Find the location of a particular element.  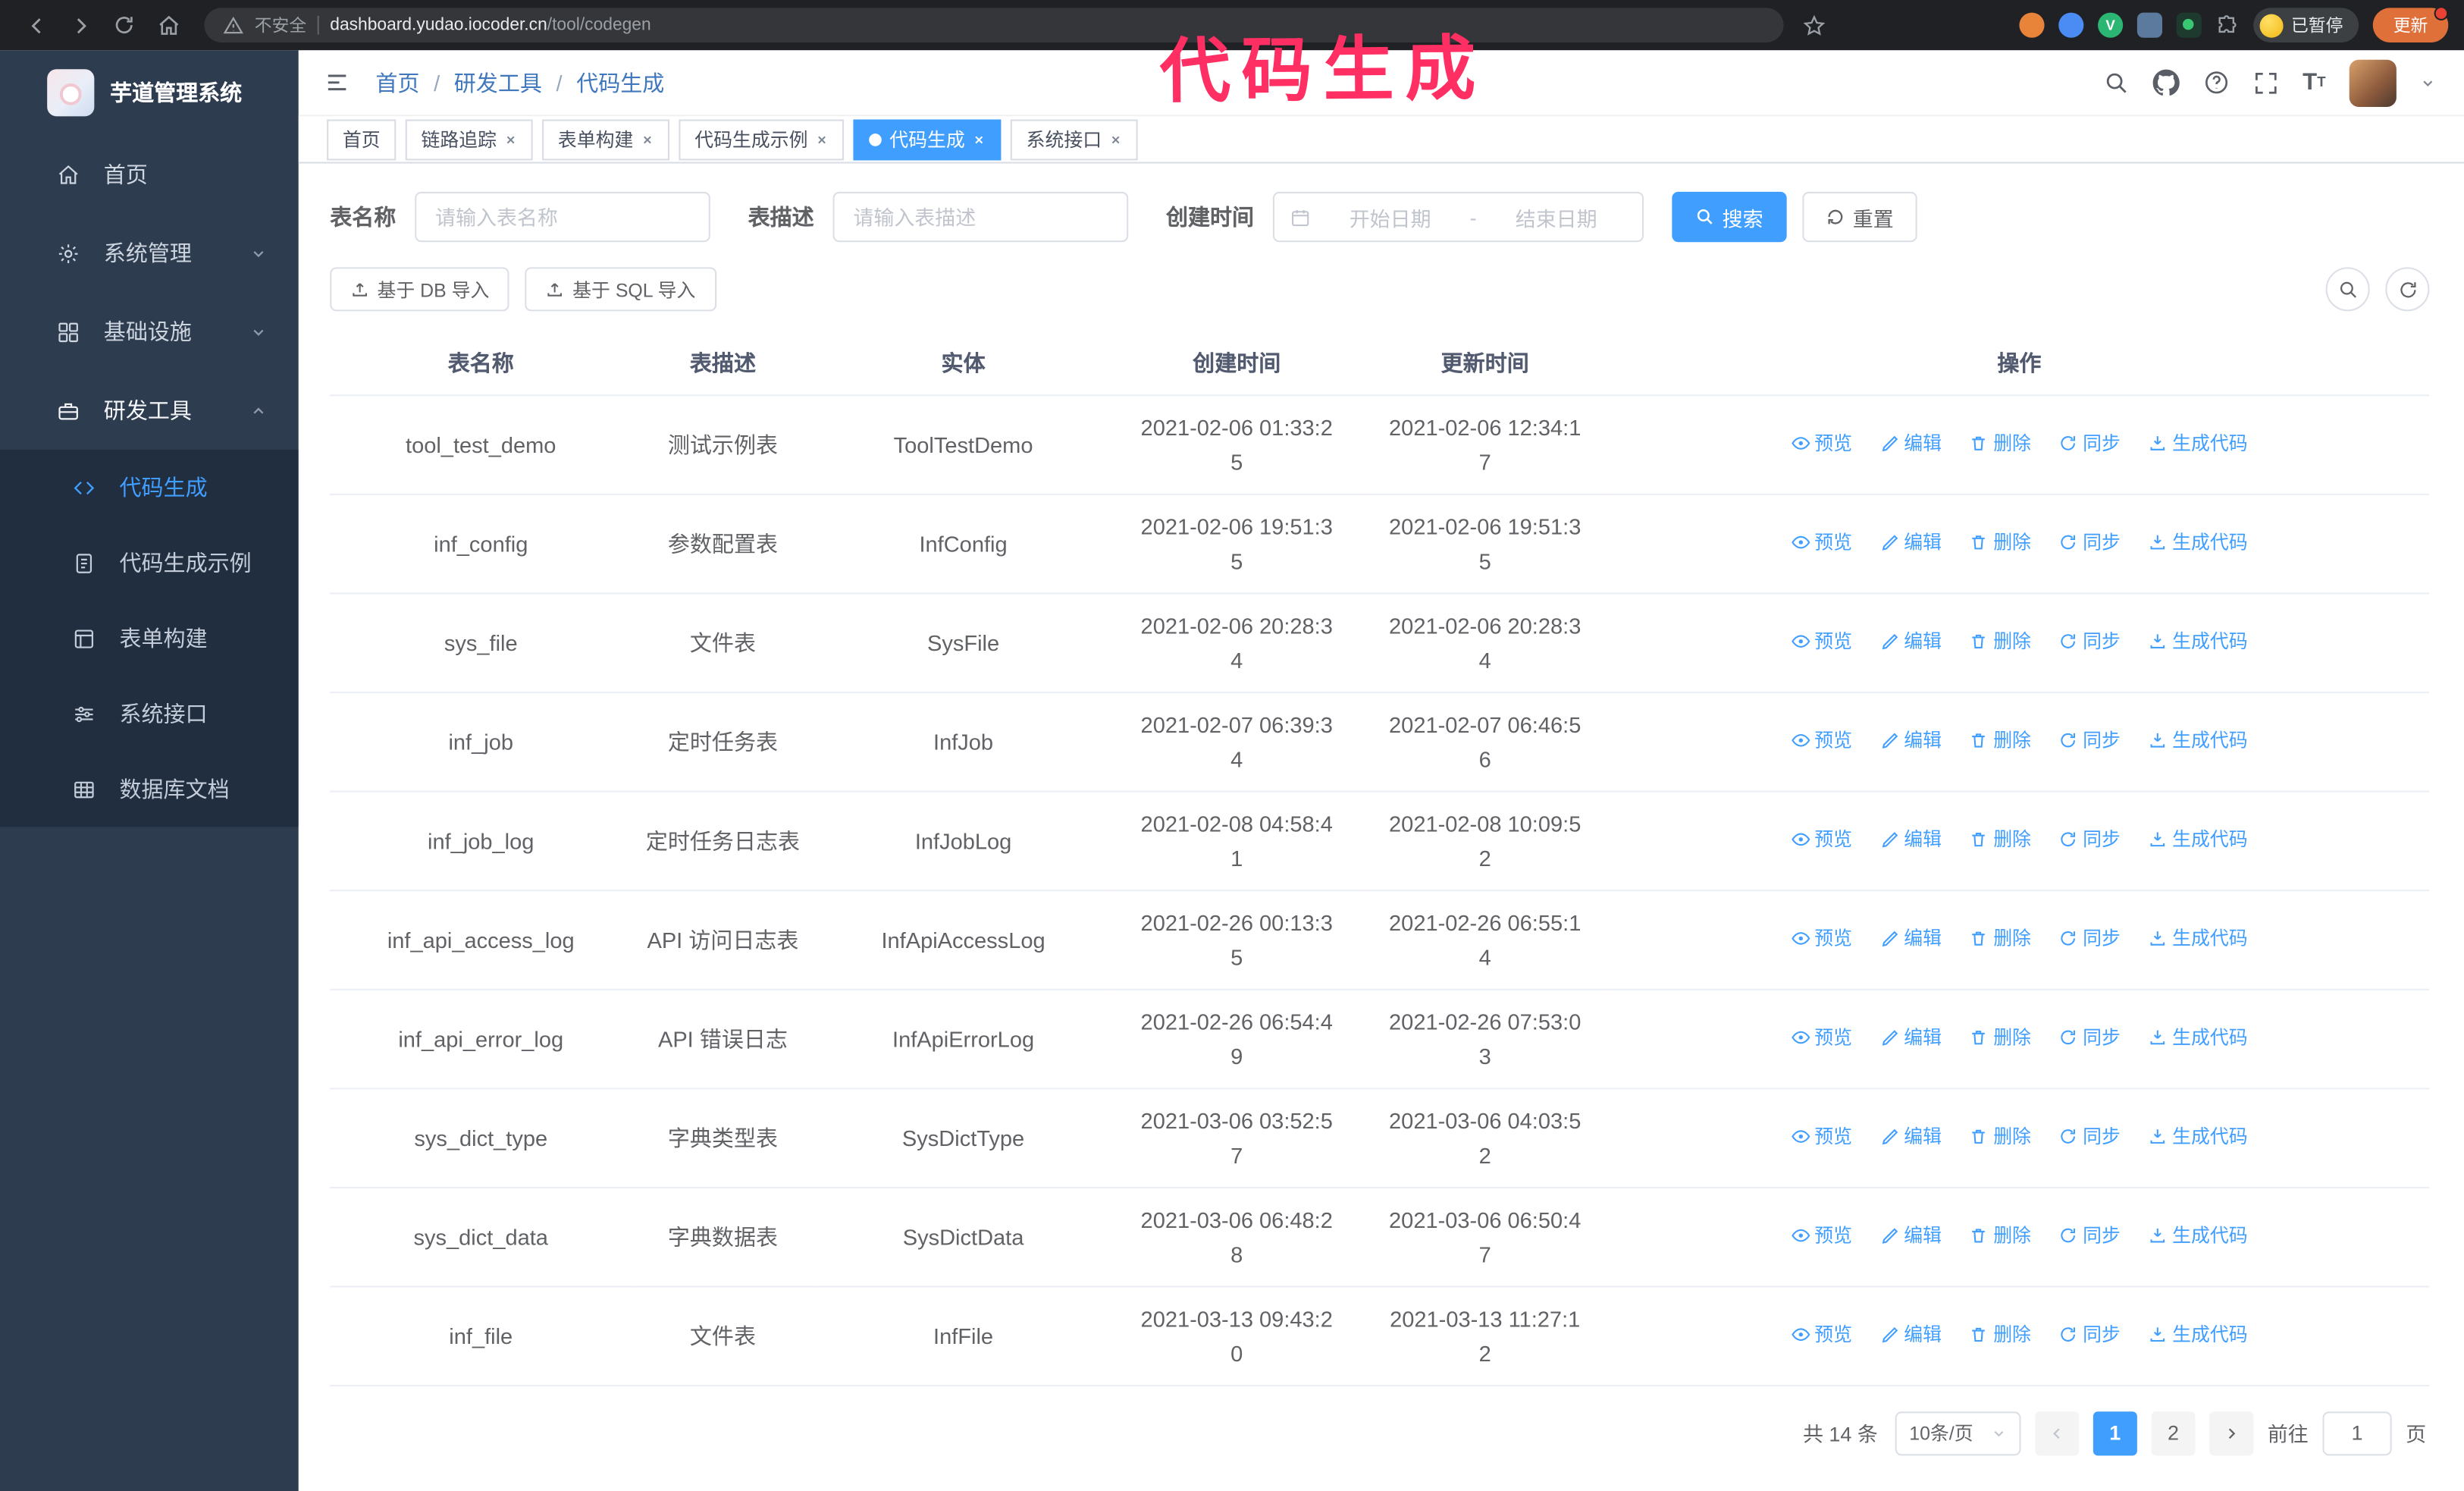

date-range-picker: 开始日期 - 结束日期 is located at coordinates (1458, 217).